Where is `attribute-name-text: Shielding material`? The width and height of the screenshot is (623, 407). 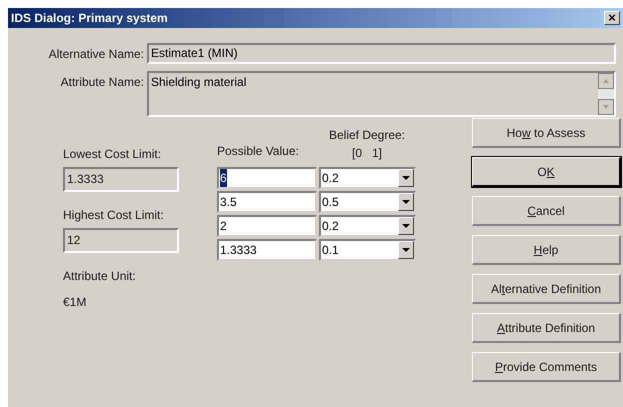
attribute-name-text: Shielding material is located at coordinates (199, 82).